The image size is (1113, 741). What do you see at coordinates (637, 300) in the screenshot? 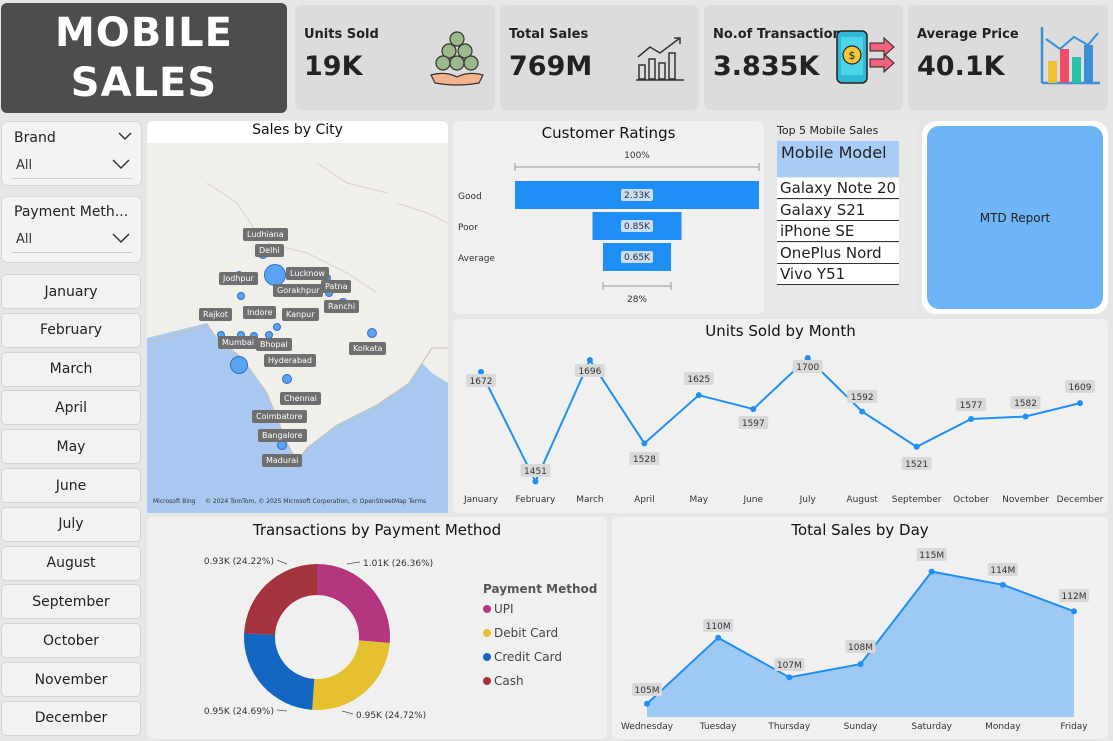
I see `funnel-bottom-pct: 28%` at bounding box center [637, 300].